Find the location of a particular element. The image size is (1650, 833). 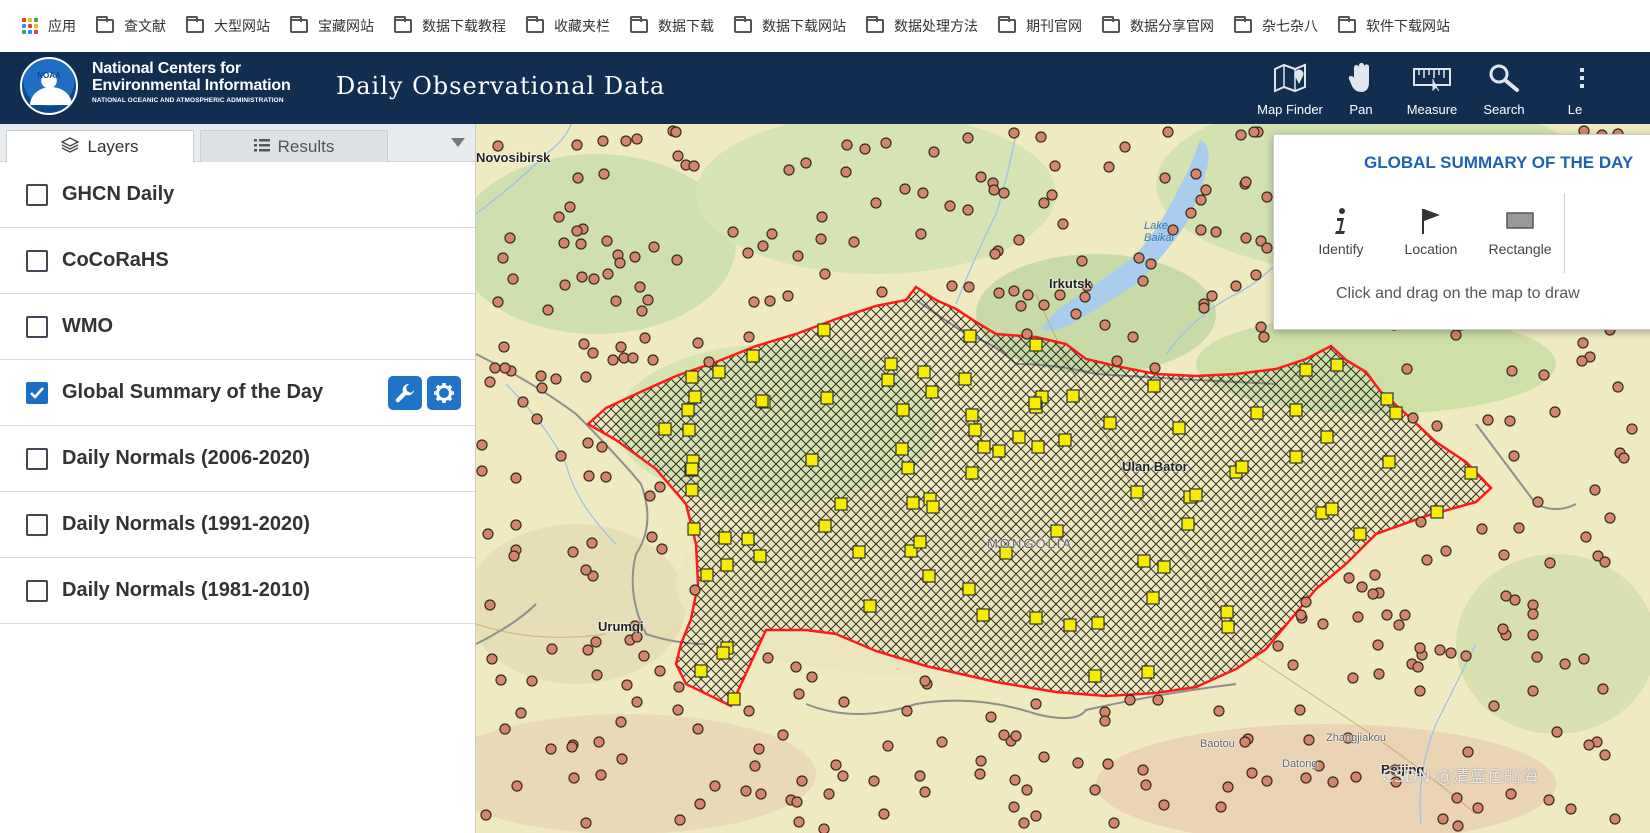

layer-row: Daily Normals (1991-2020) is located at coordinates (237, 525).